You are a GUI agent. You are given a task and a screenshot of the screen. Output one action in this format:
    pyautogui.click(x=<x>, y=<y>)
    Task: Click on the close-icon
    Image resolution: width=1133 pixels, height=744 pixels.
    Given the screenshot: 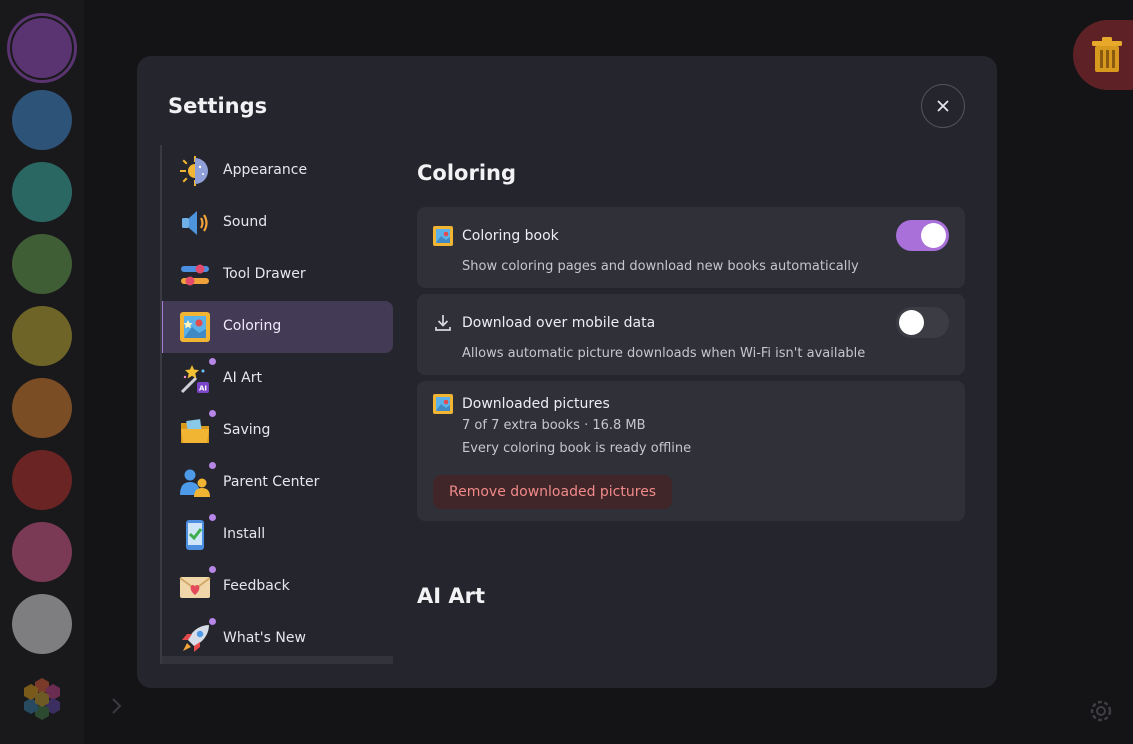 What is the action you would take?
    pyautogui.click(x=943, y=106)
    